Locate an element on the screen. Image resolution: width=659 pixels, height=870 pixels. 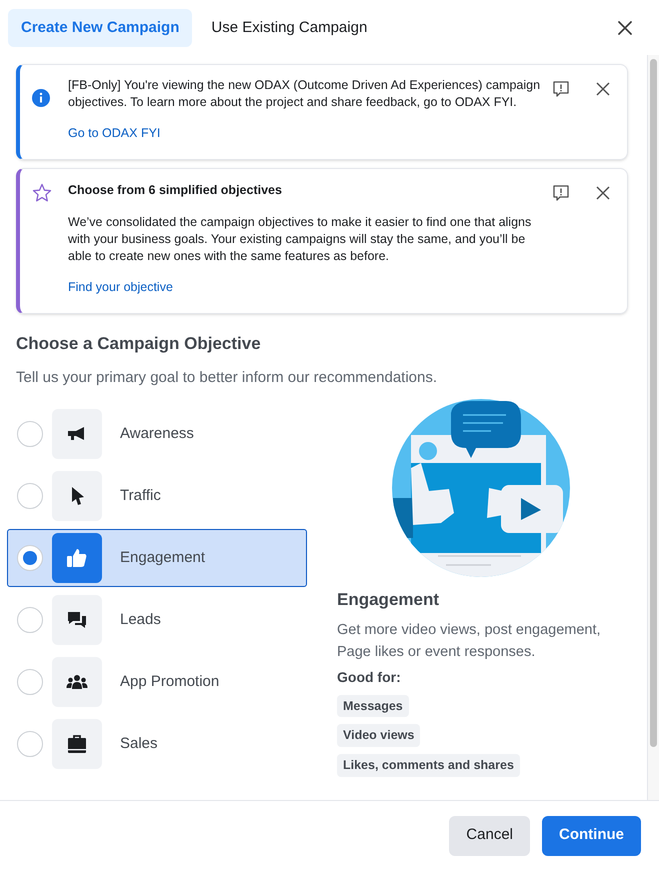
objective-option: Traffic is located at coordinates (157, 496).